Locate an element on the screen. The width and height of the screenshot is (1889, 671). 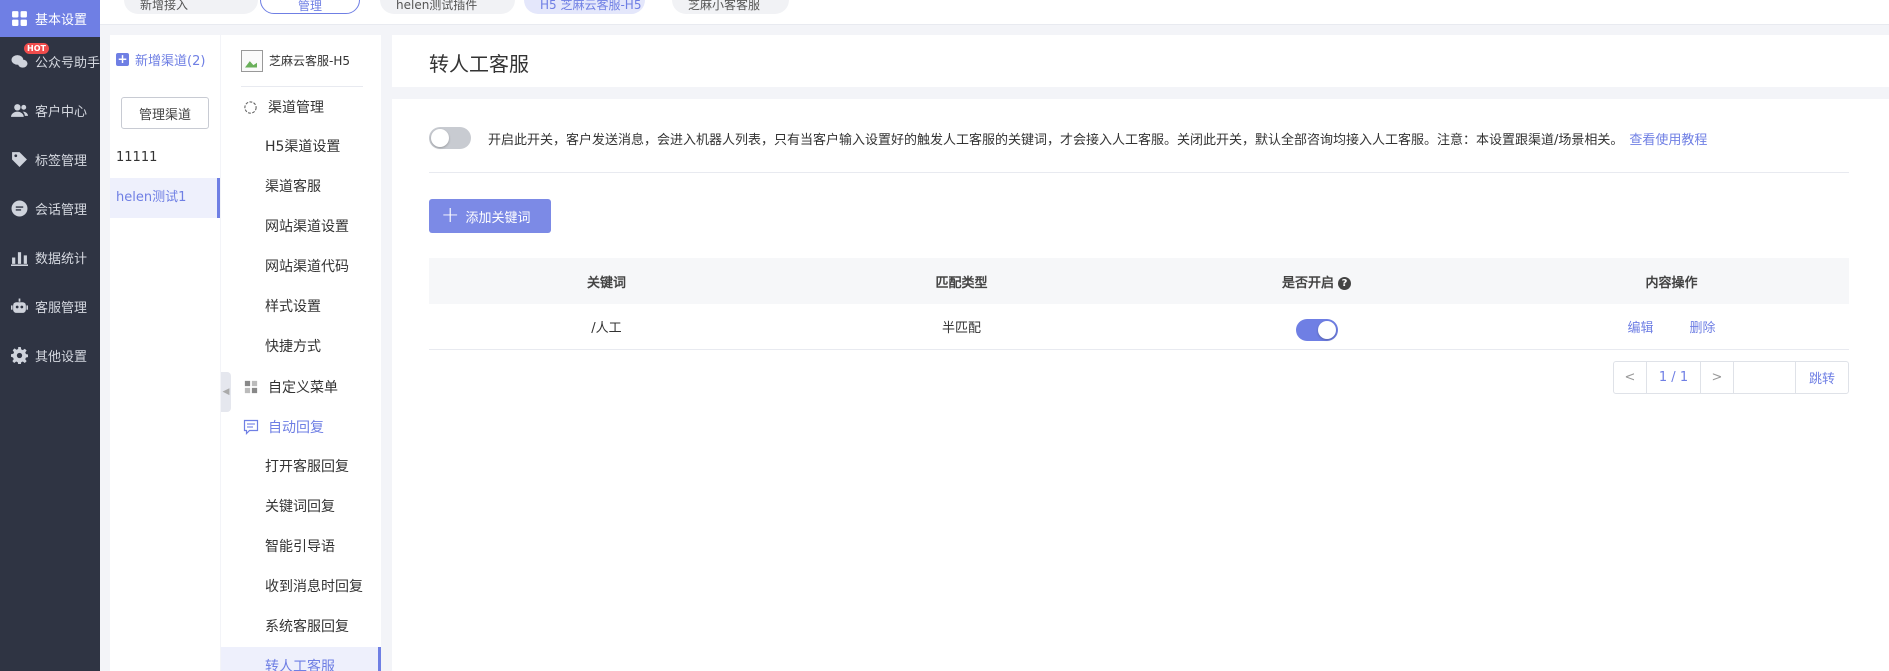
table-header-row: 关键词 匹配类型 是否开启? 内容操作 is located at coordinates (1139, 281).